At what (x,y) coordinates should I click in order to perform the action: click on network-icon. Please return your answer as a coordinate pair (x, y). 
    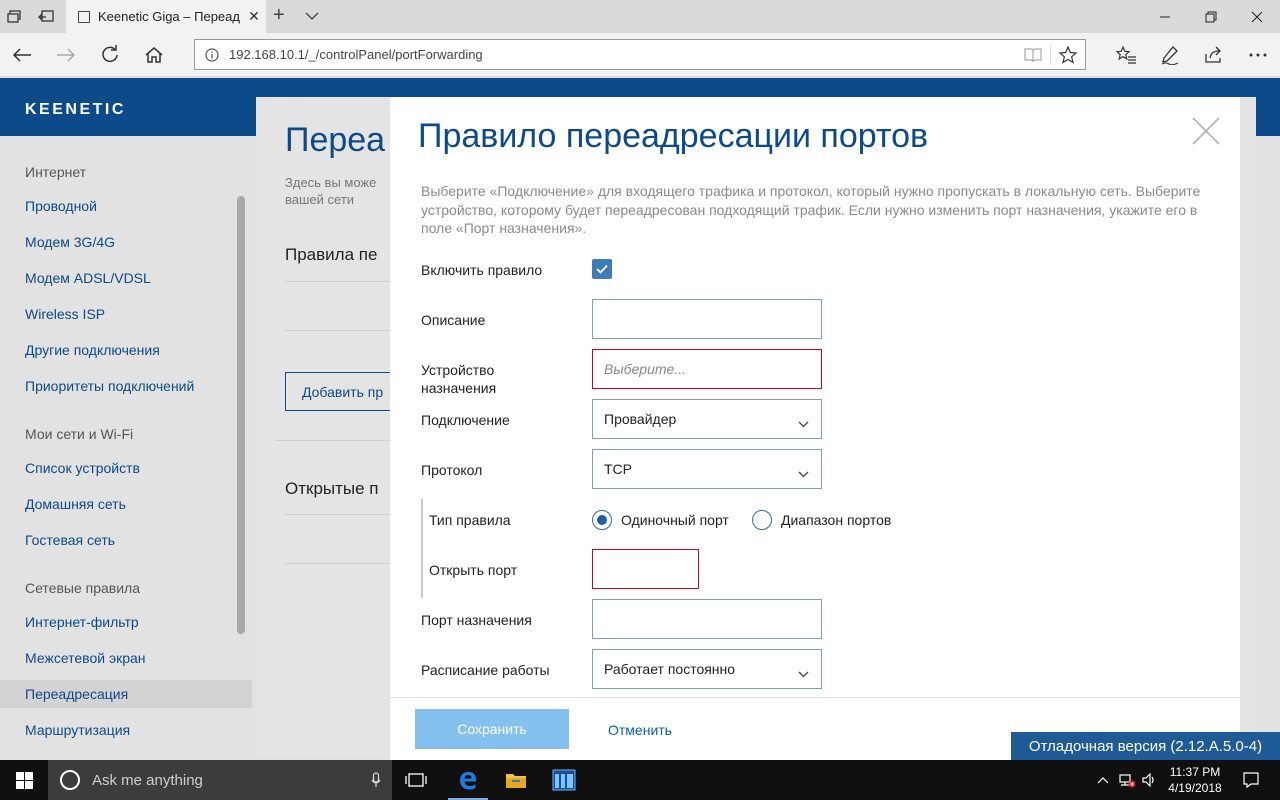
    Looking at the image, I should click on (1127, 780).